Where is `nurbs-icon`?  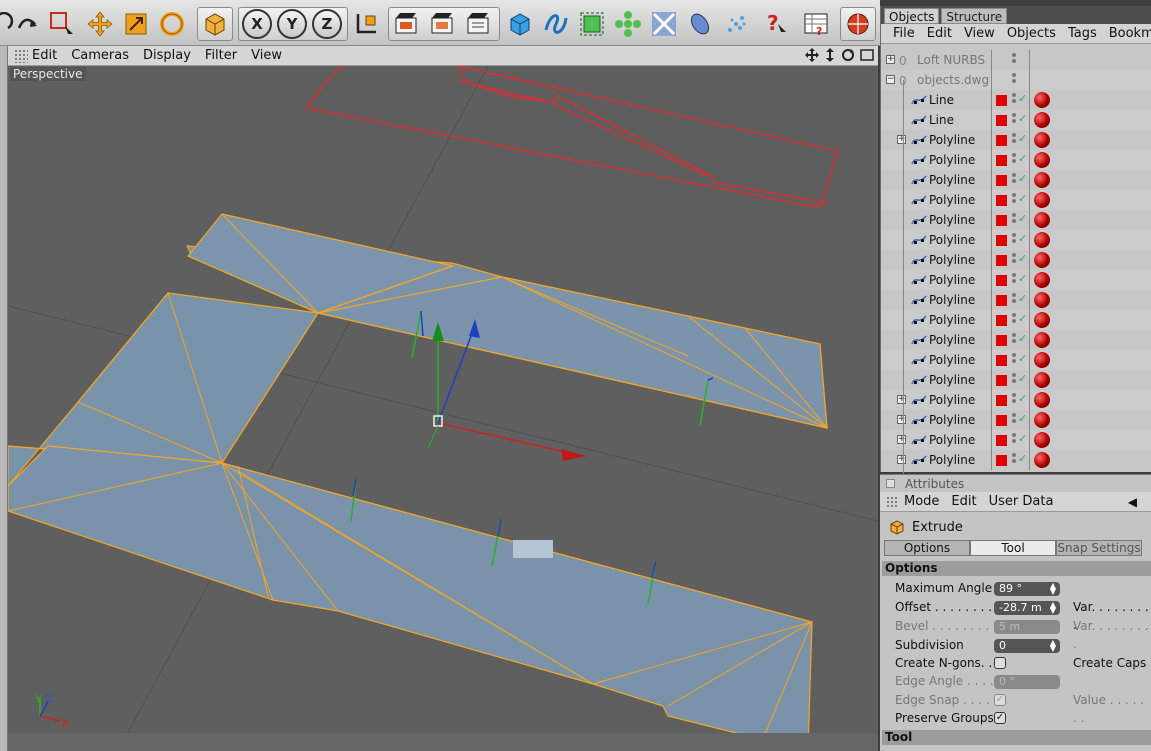
nurbs-icon is located at coordinates (592, 24).